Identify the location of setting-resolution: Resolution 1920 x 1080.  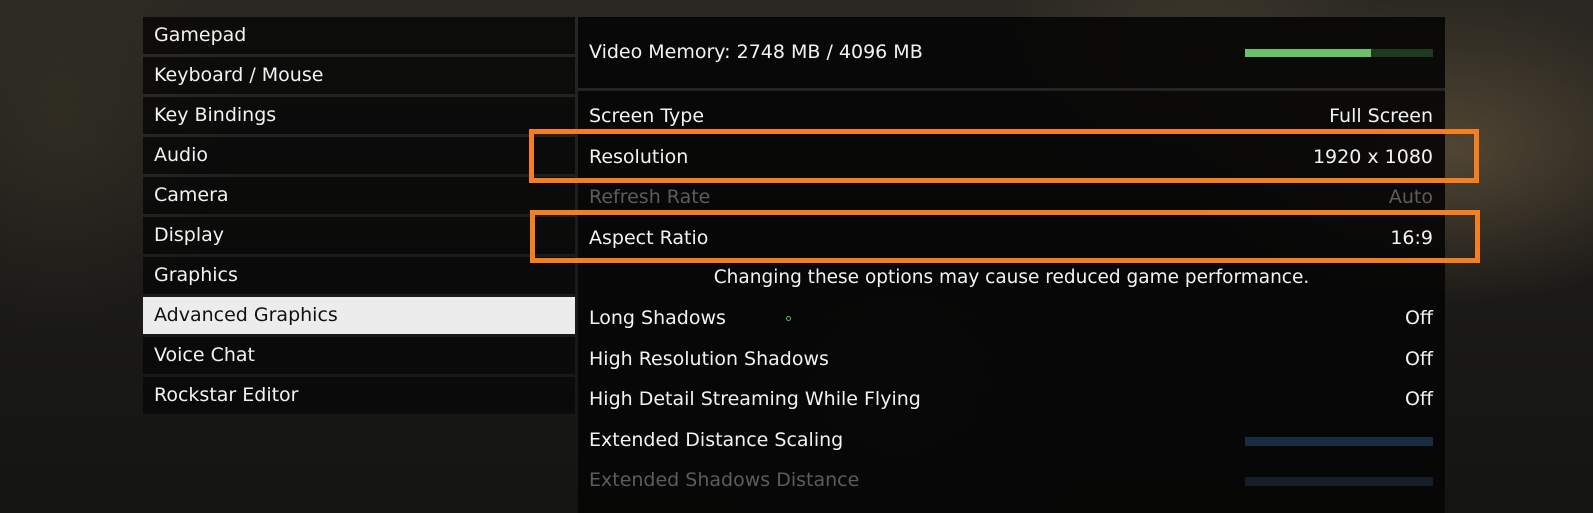
(1011, 157).